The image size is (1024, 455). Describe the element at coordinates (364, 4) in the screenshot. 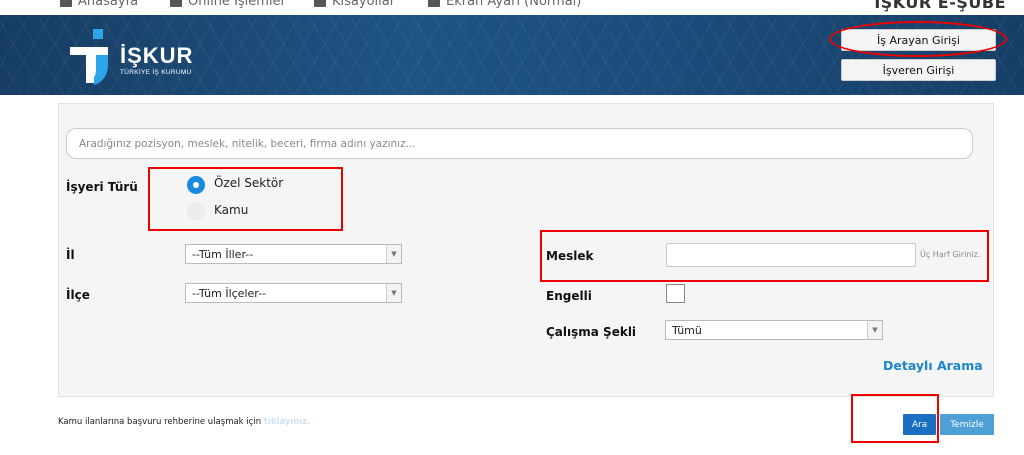

I see `nav-item-shortcuts-label: Kısayollar` at that location.